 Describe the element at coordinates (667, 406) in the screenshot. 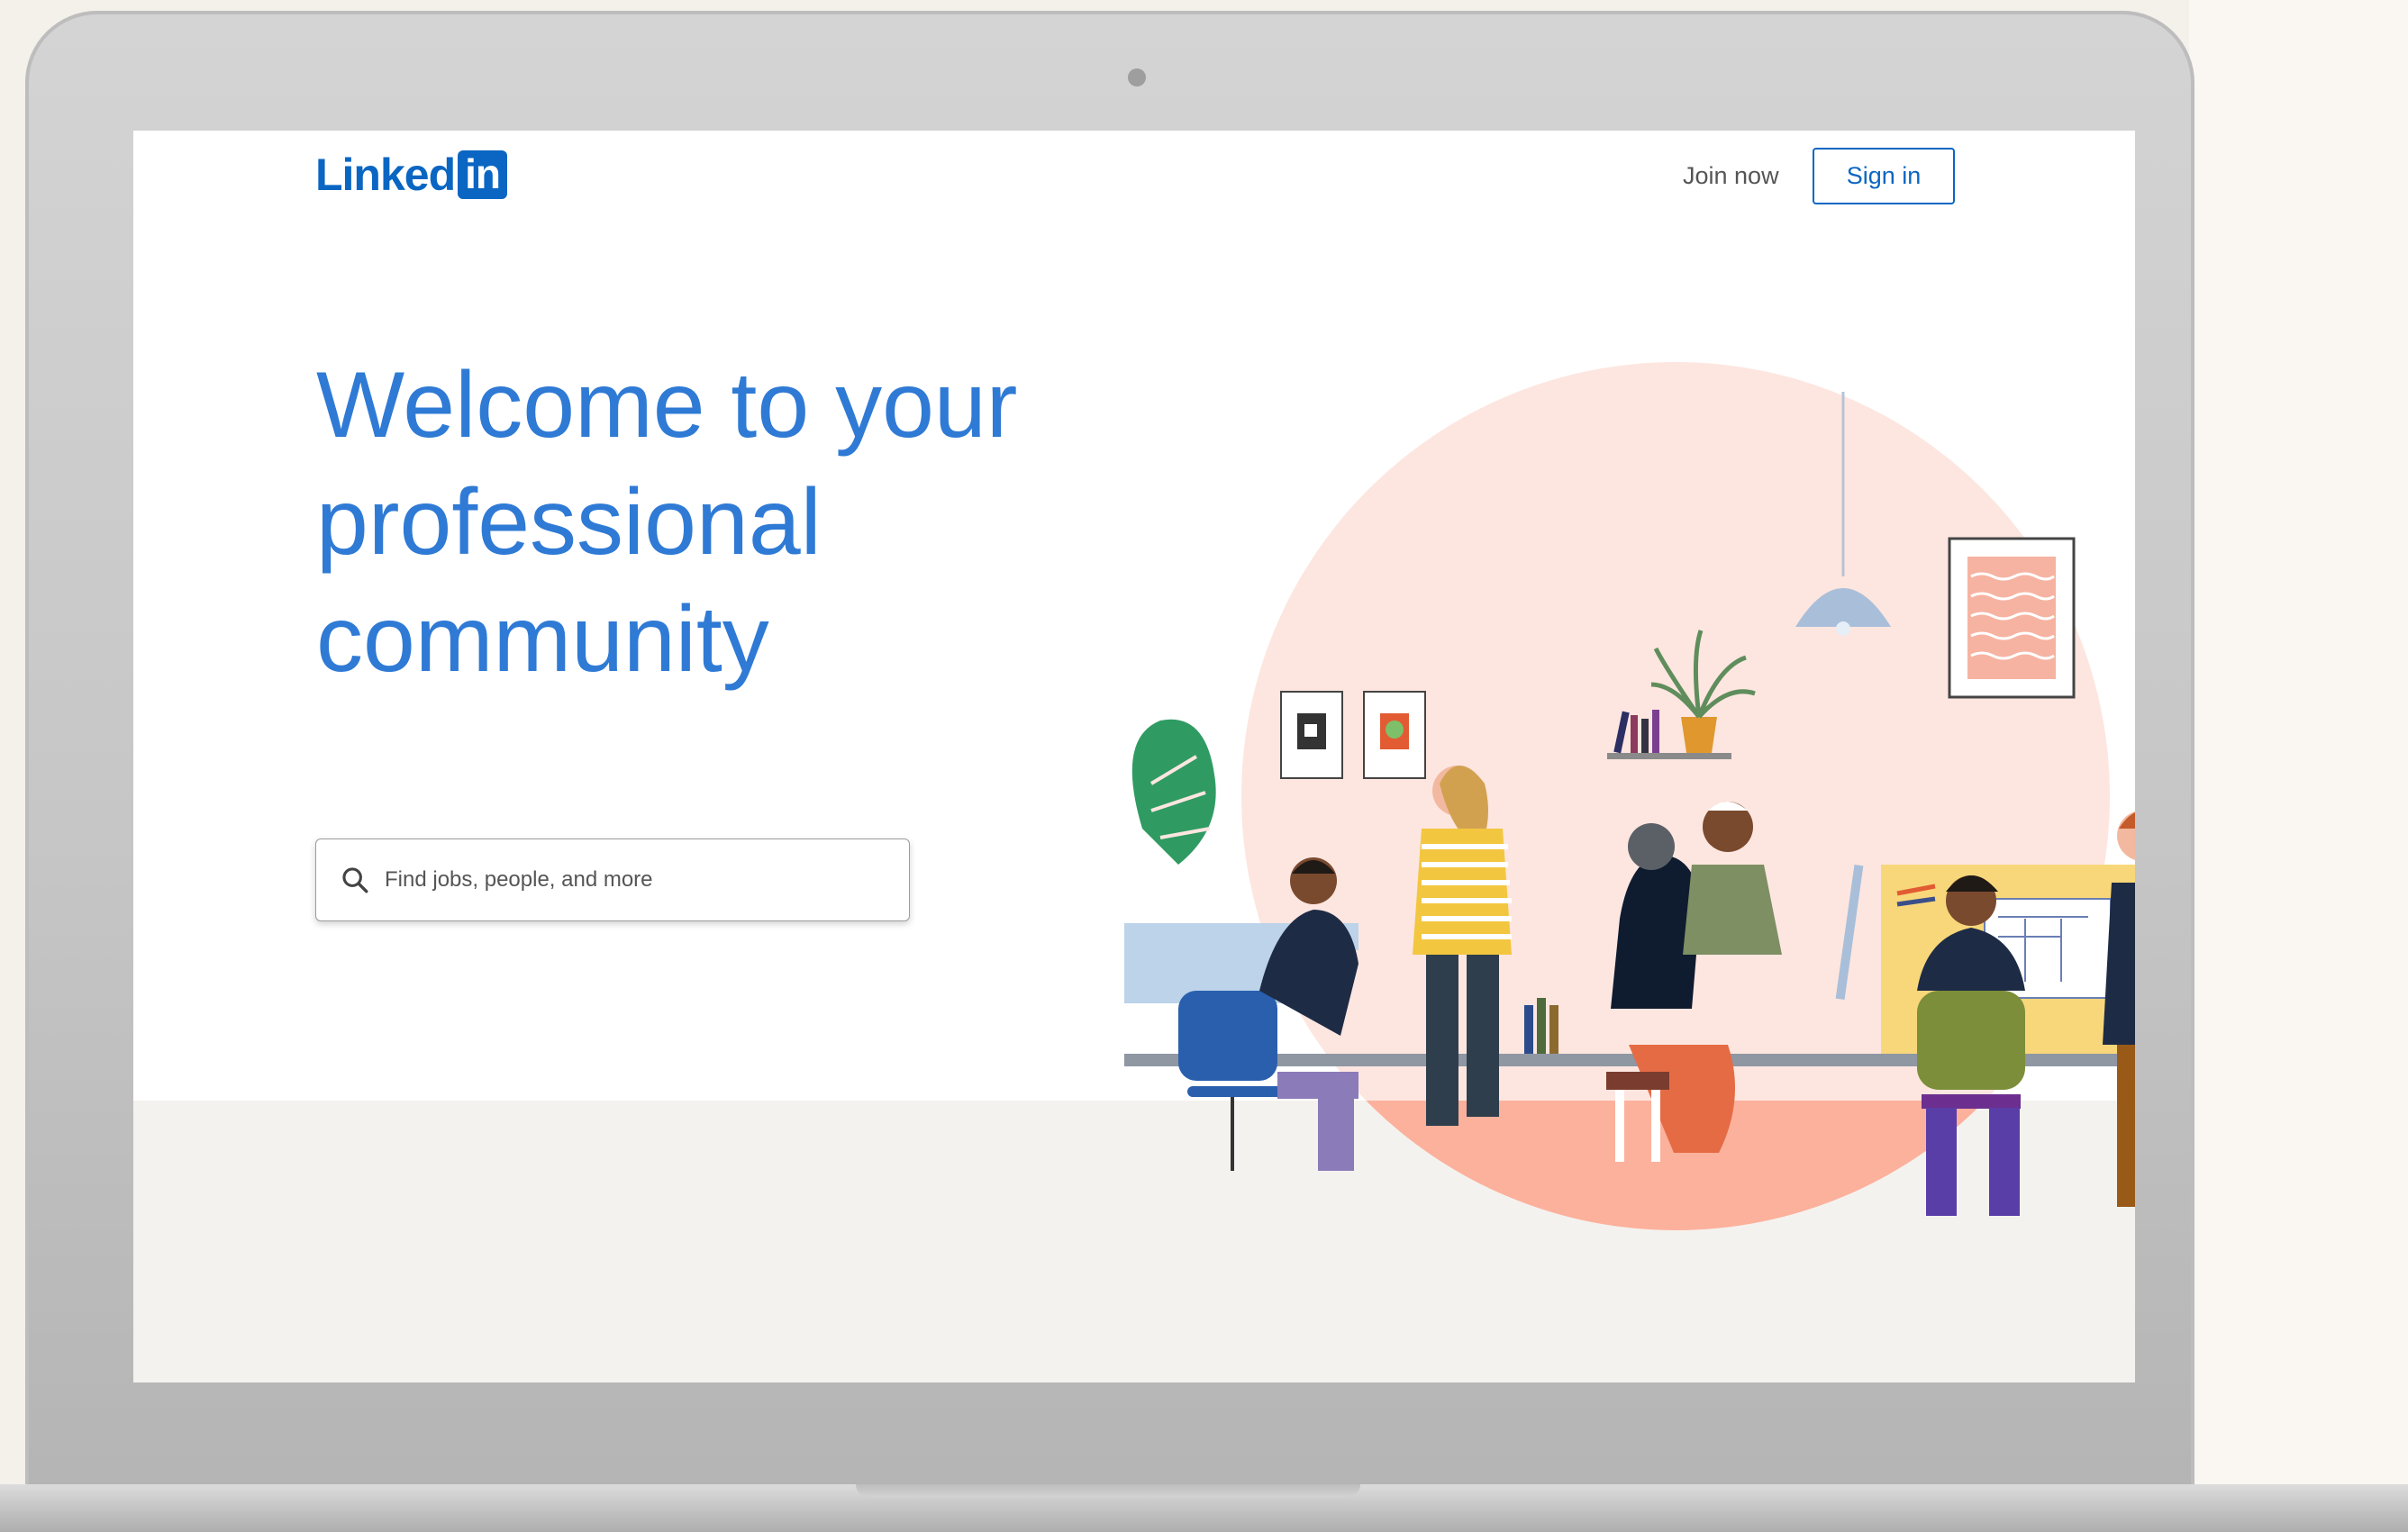

I see `title-line-1: Welcome to your` at that location.